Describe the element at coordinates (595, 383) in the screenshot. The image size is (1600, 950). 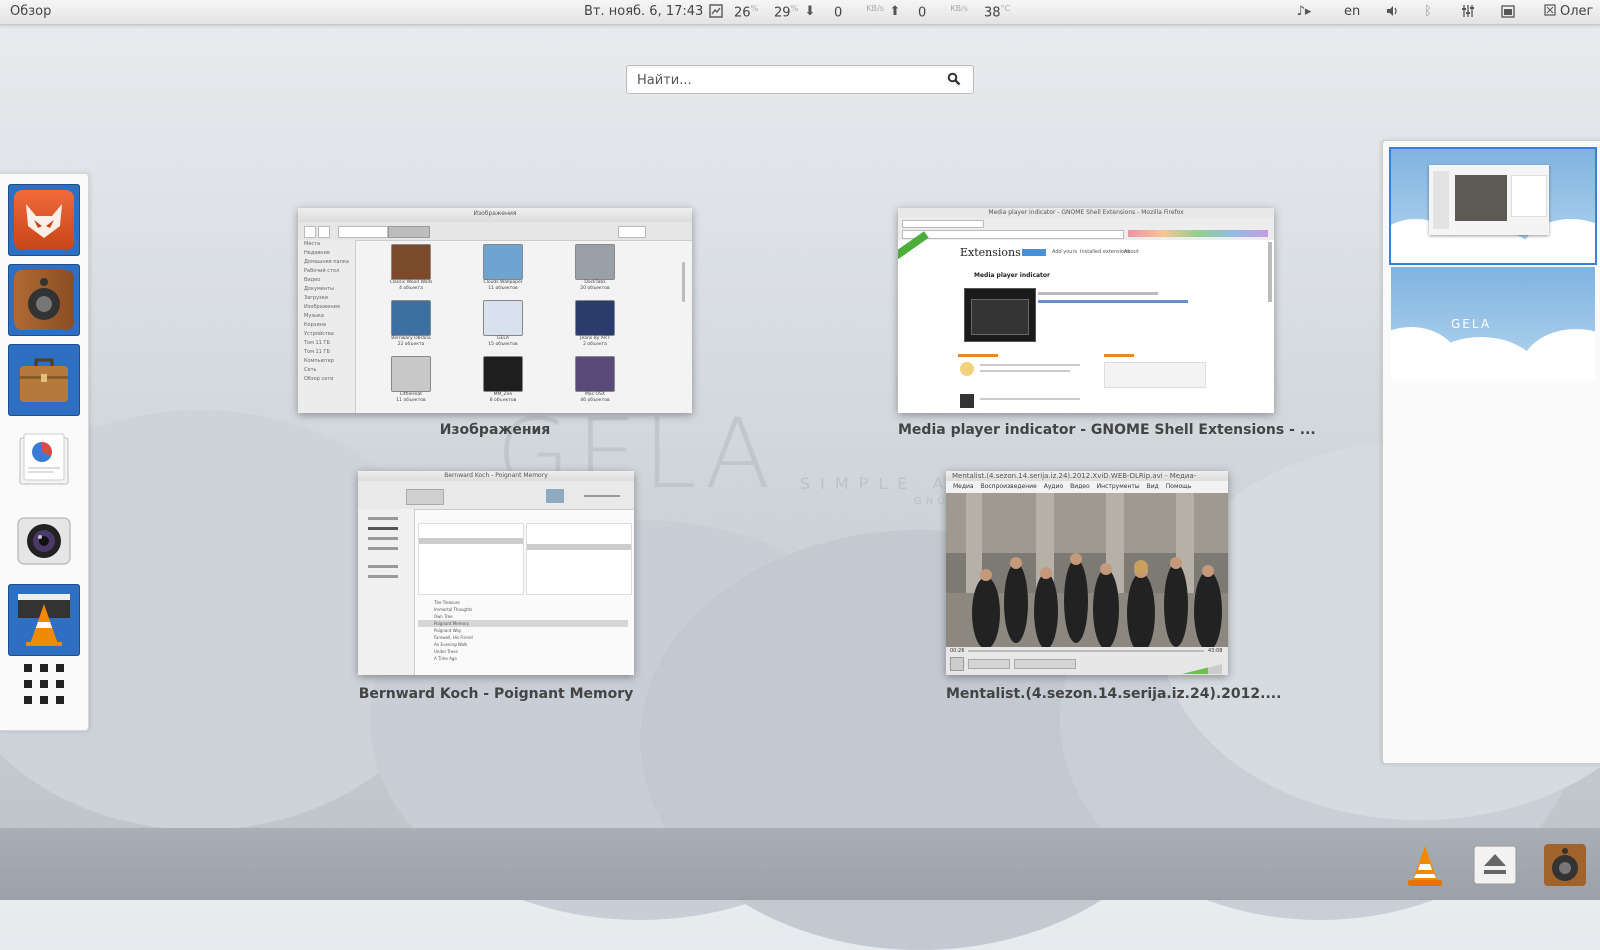
I see `folder-item: Mac OSX 46 объектов` at that location.